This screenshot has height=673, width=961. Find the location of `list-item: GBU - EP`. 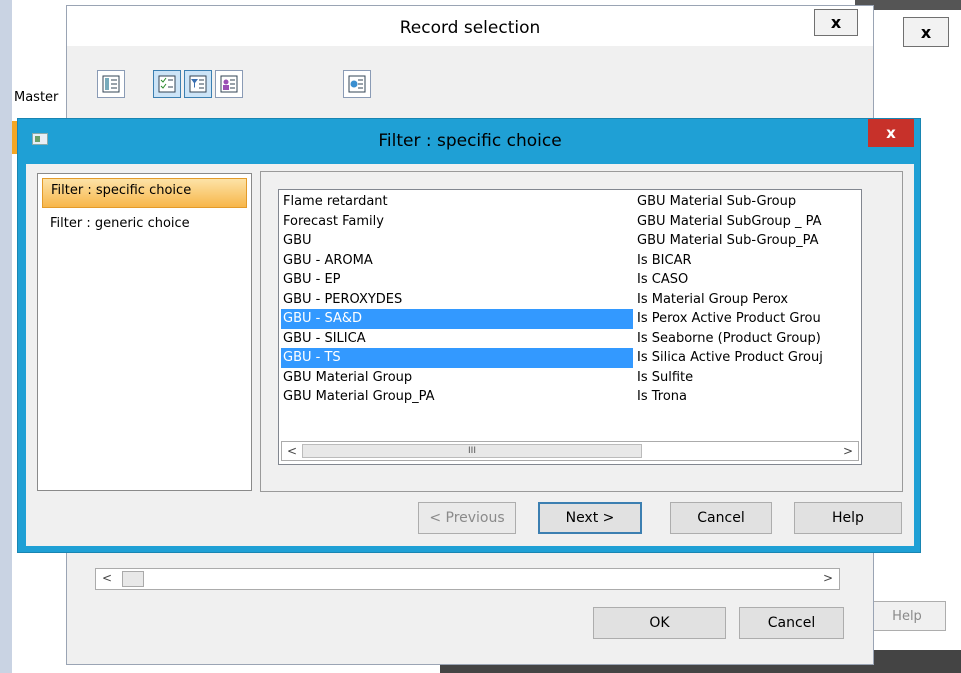

list-item: GBU - EP is located at coordinates (457, 280).